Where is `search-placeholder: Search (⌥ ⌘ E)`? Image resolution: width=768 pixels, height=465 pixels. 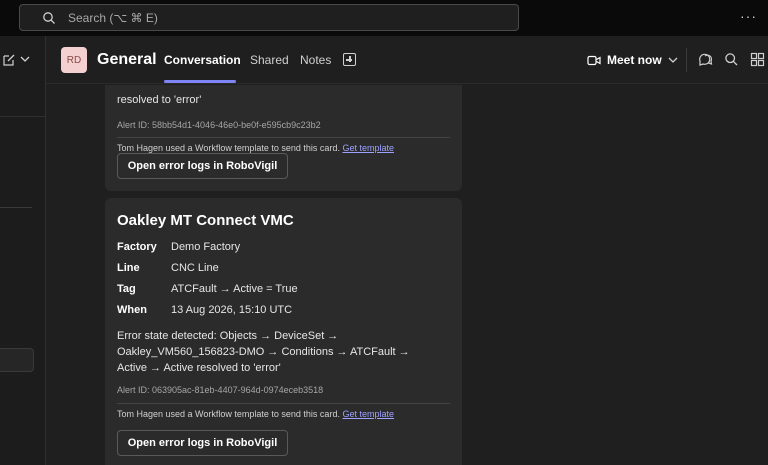 search-placeholder: Search (⌥ ⌘ E) is located at coordinates (113, 18).